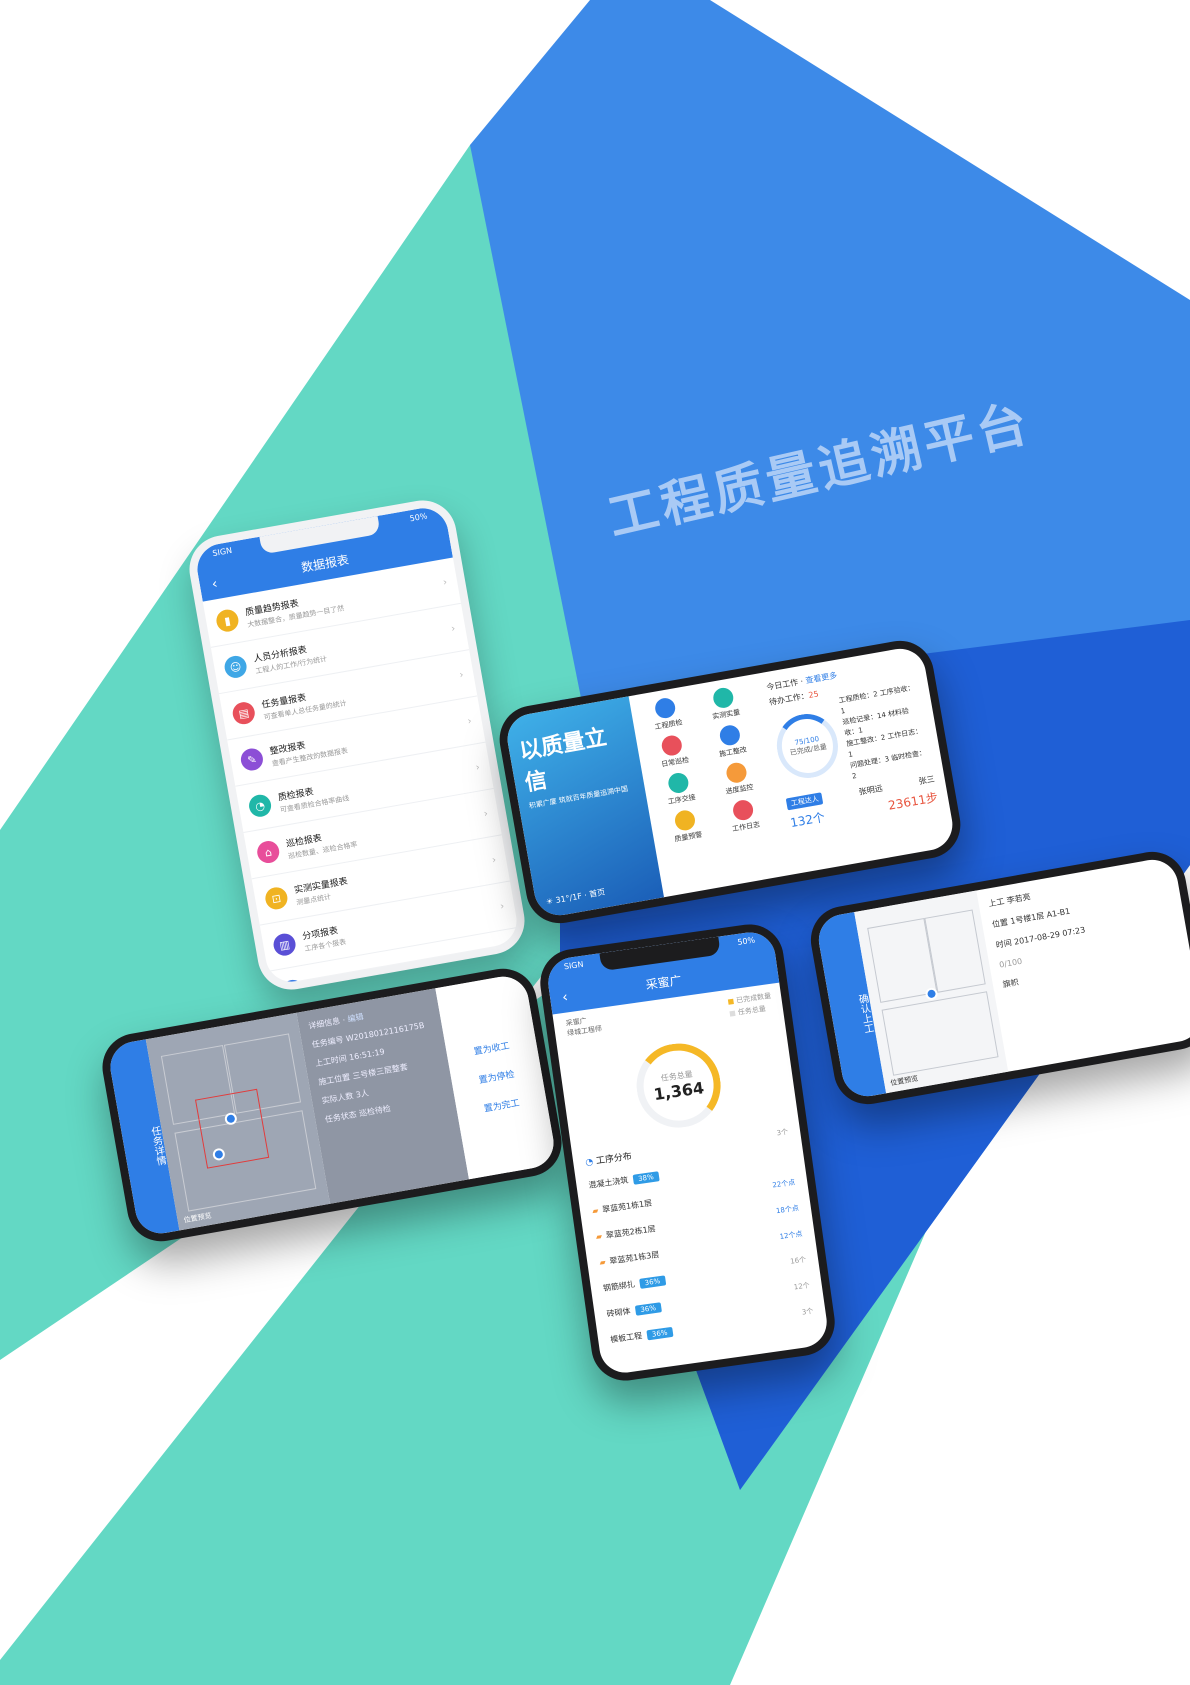  I want to click on tab-home: 首页, so click(597, 893).